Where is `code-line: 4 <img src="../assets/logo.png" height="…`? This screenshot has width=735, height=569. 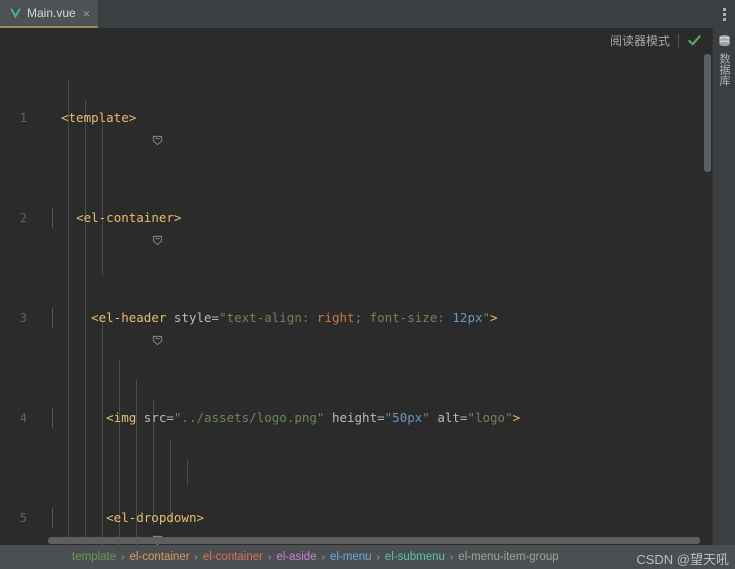
code-line: 4 <img src="../assets/logo.png" height="… is located at coordinates (356, 418).